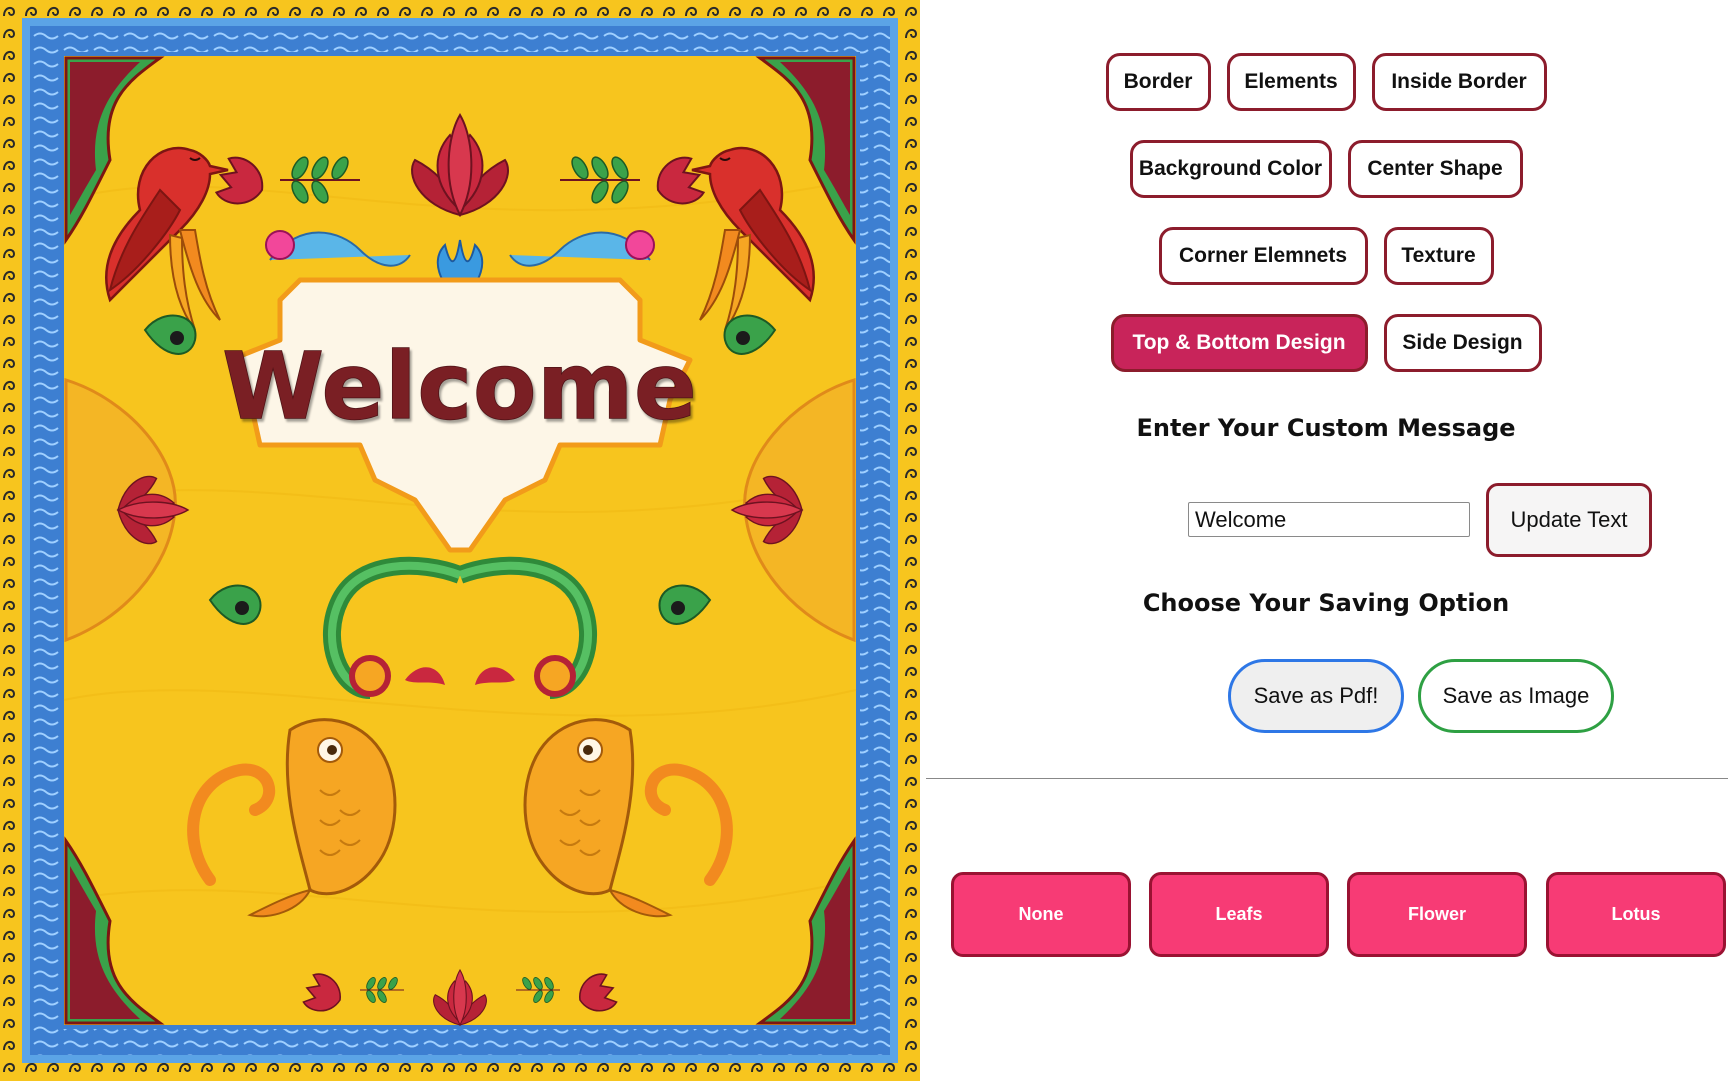  I want to click on update-text-button: Update Text, so click(1569, 520).